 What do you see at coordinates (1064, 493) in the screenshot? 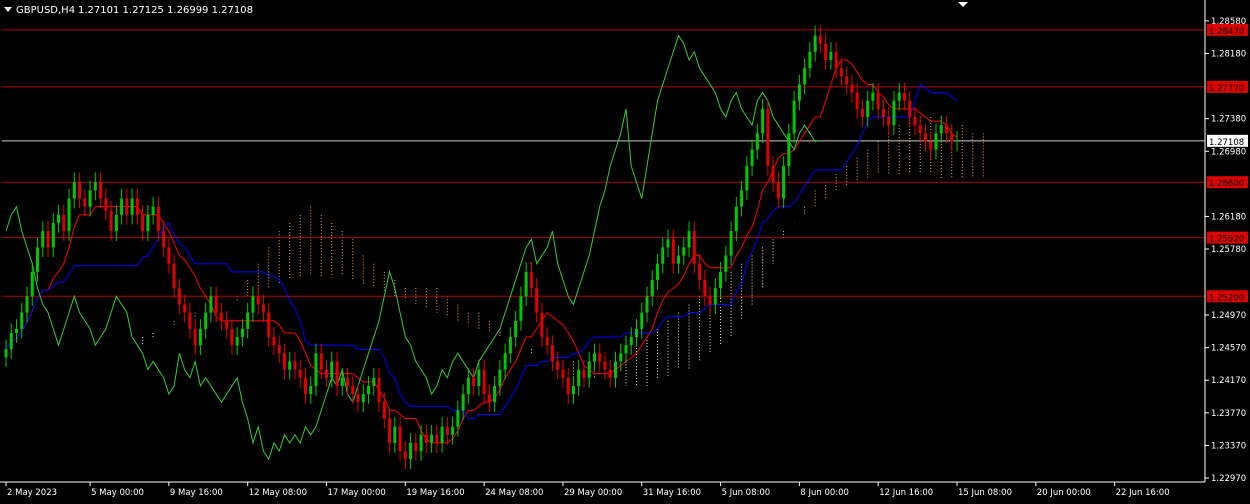
I see `time-tick-label: 20 Jun 00:00` at bounding box center [1064, 493].